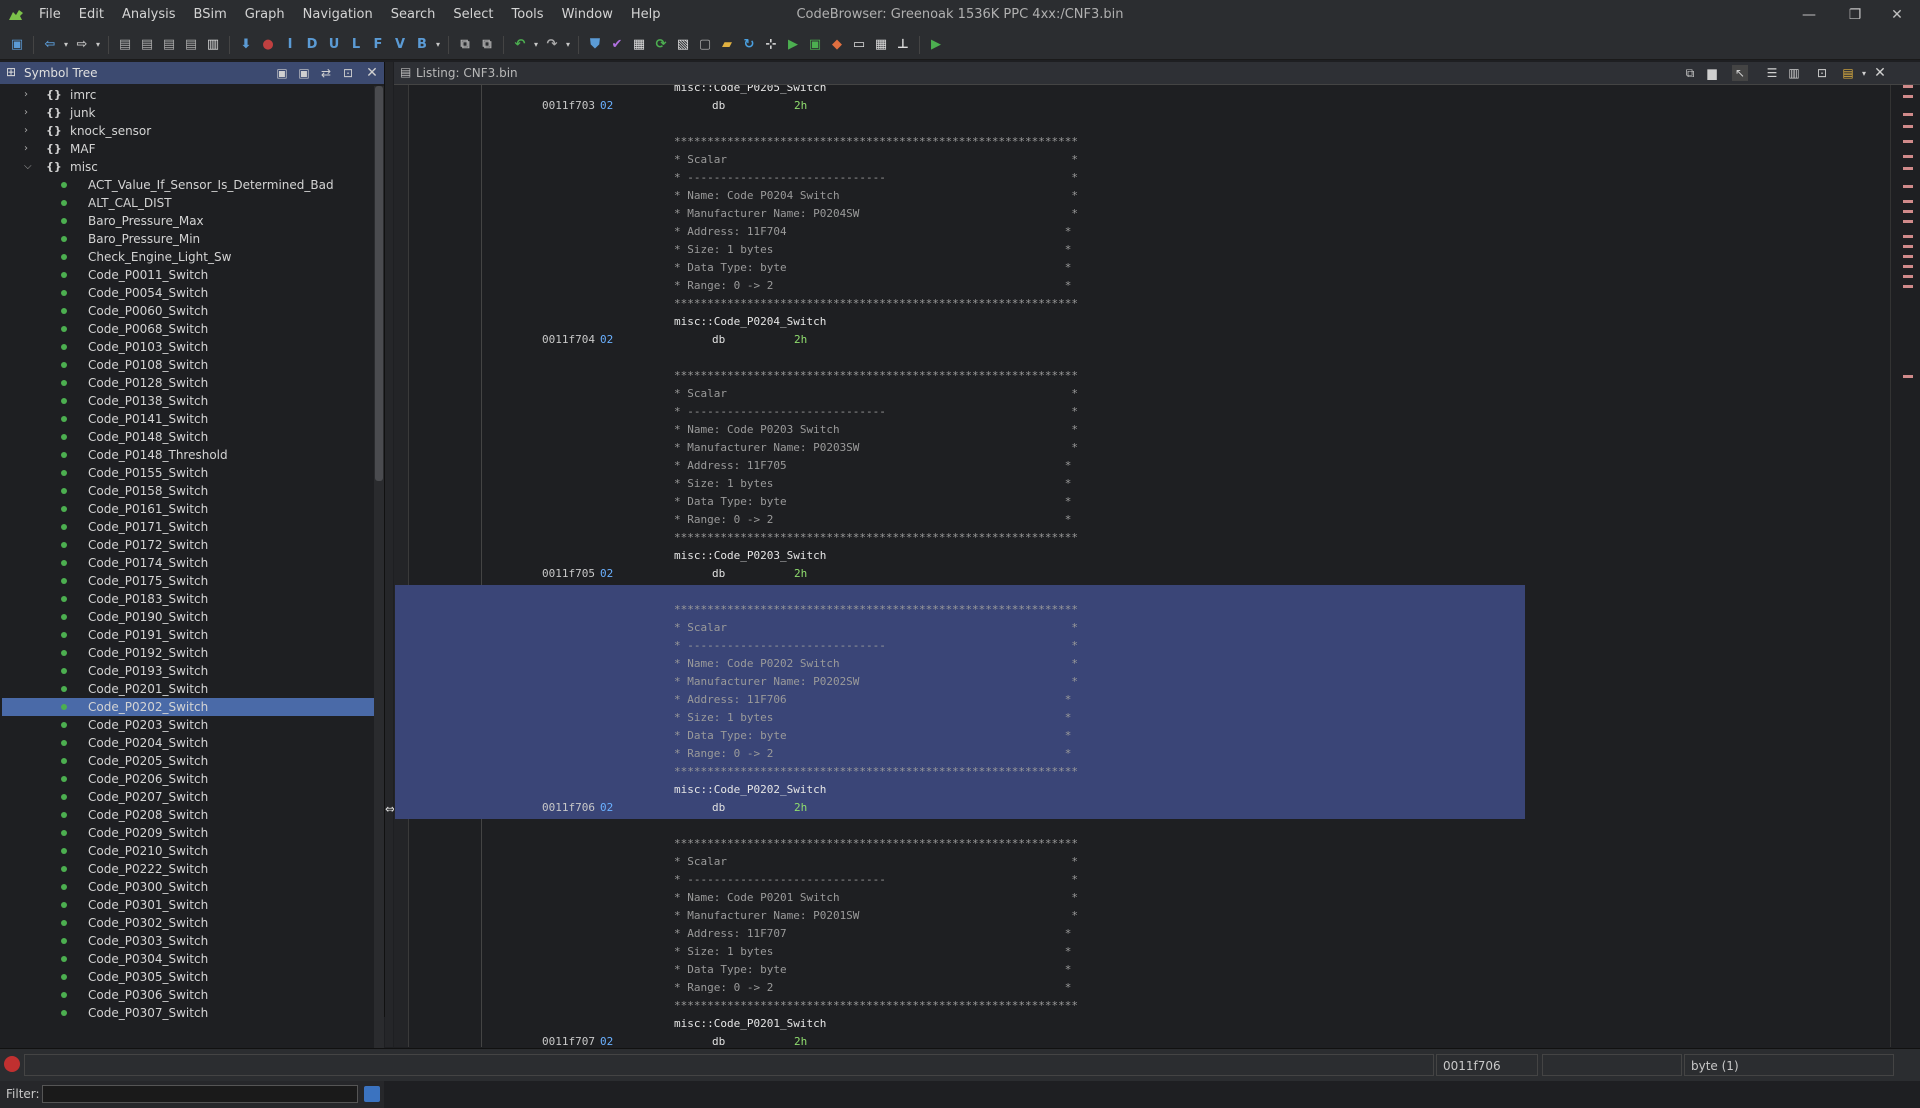 The width and height of the screenshot is (1920, 1108). Describe the element at coordinates (188, 563) in the screenshot. I see `tree-symbol-row: Code_P0174_Switch` at that location.